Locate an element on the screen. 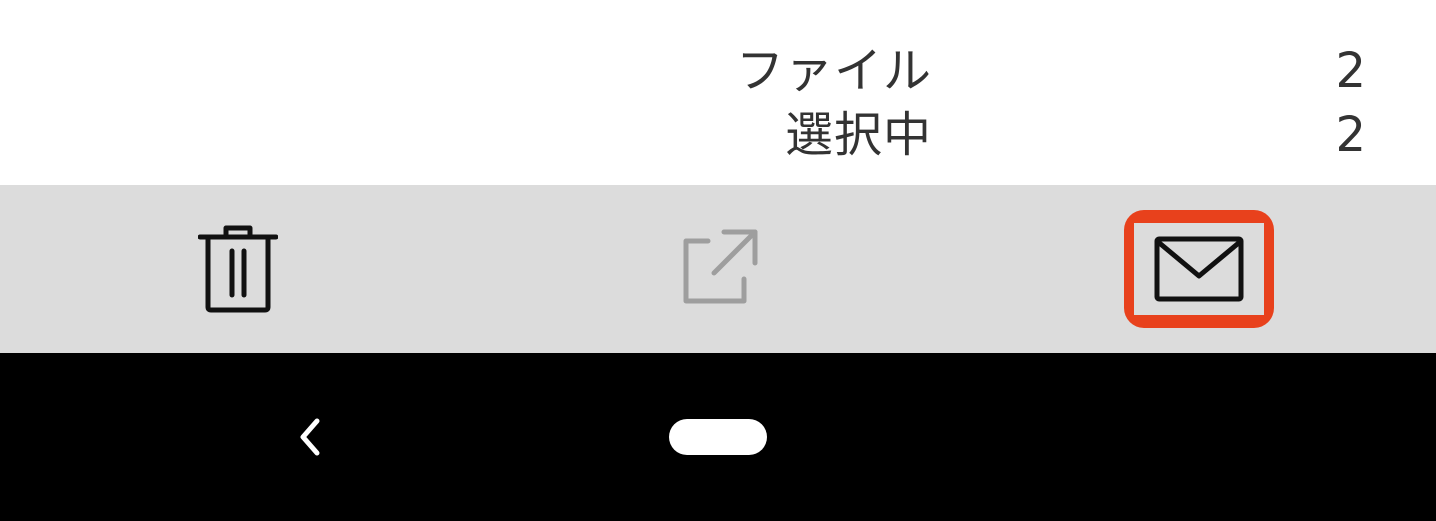  chevron-left-icon is located at coordinates (310, 437).